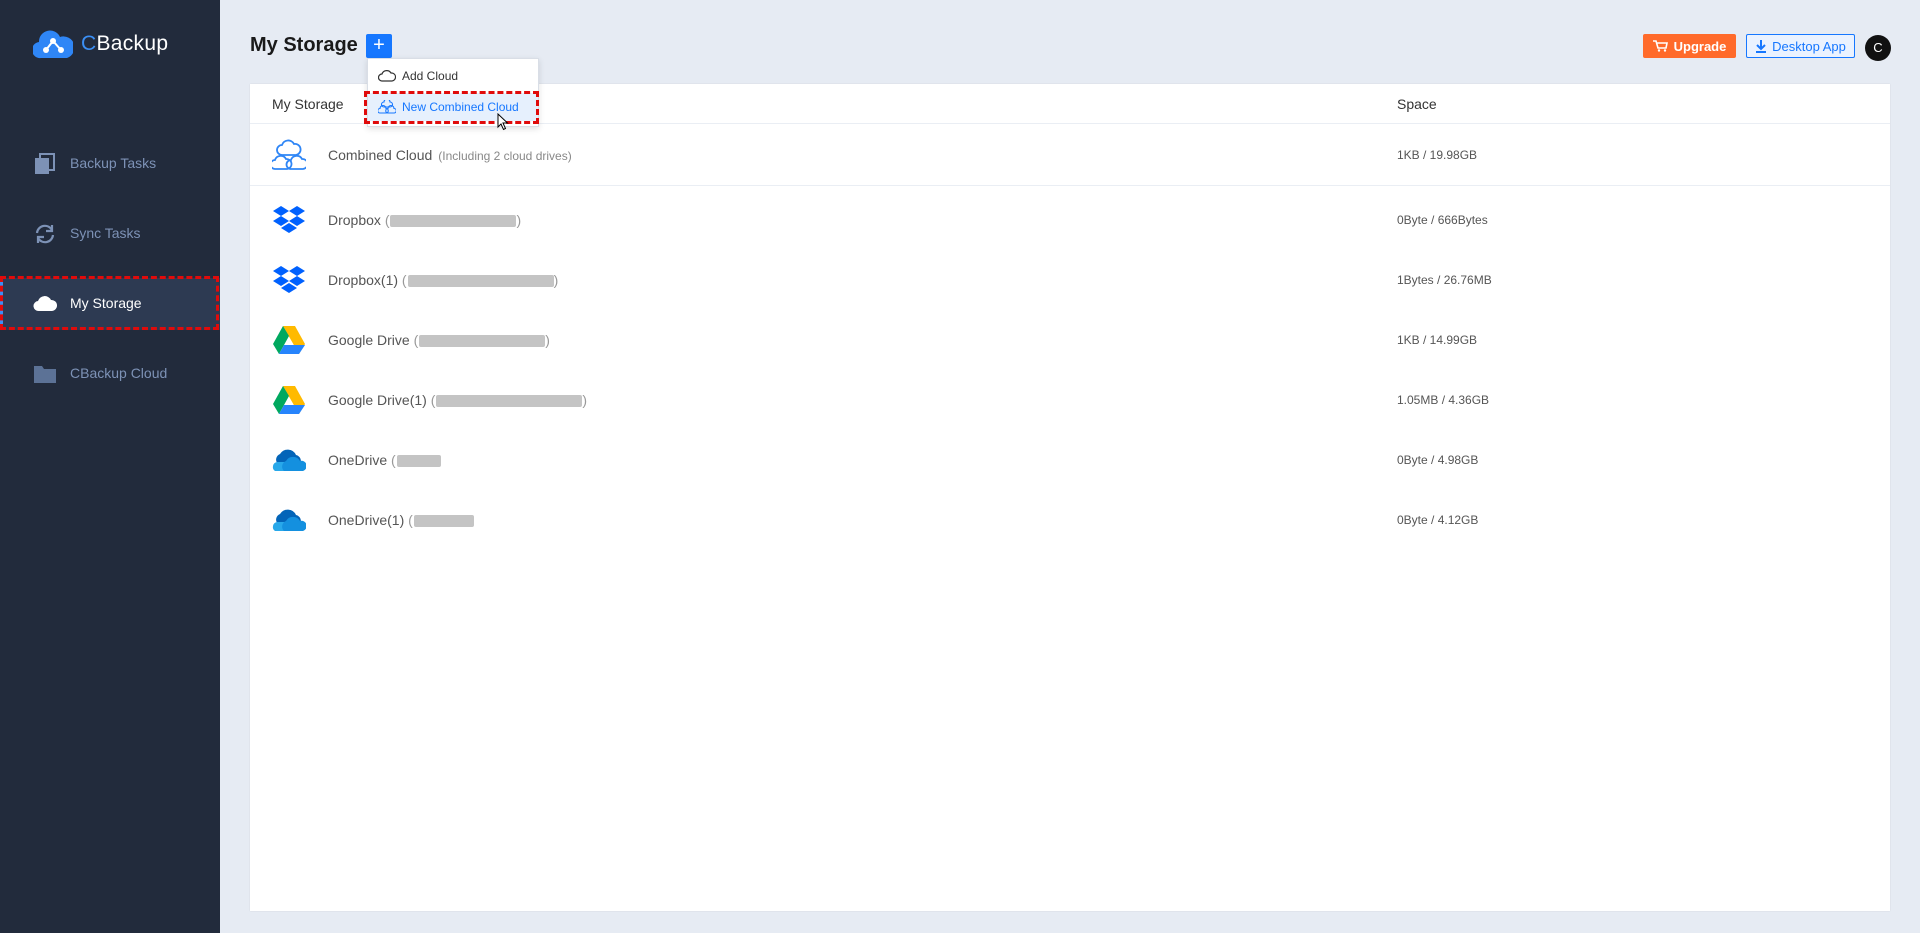  Describe the element at coordinates (45, 234) in the screenshot. I see `sync-icon` at that location.